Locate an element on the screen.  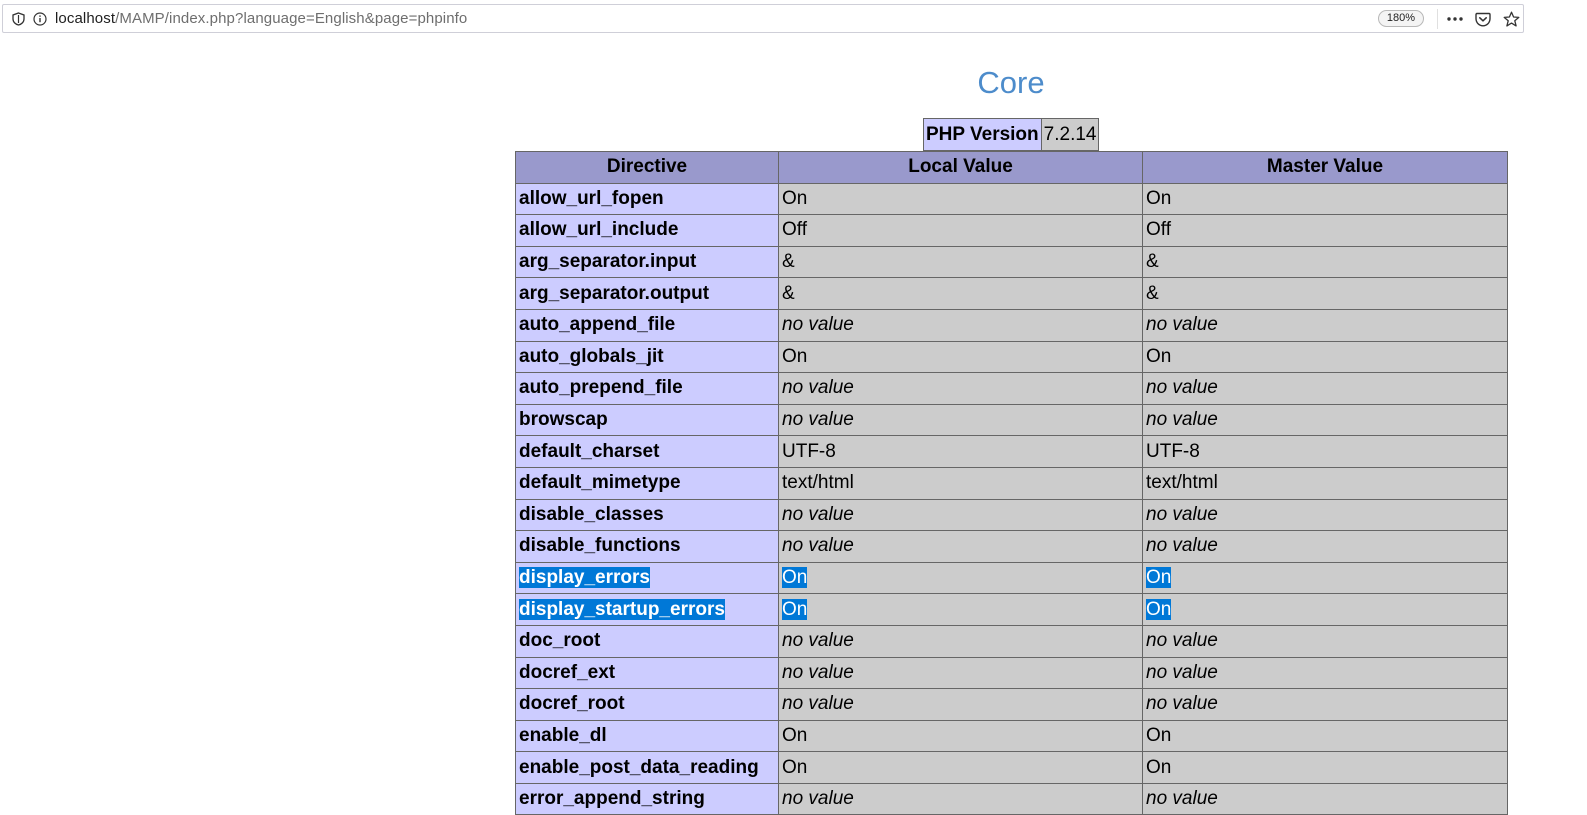
directive-cell: auto_prepend_file is located at coordinates (647, 388).